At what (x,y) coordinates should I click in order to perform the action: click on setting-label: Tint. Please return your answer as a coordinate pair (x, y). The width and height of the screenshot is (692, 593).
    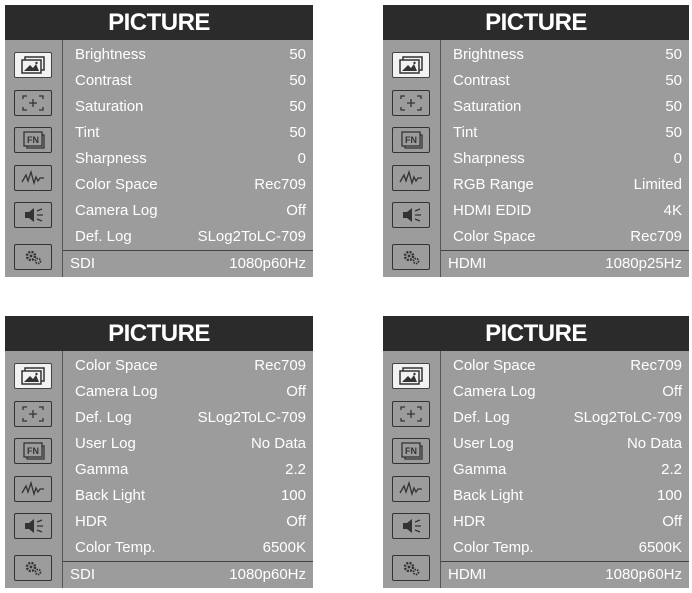
    Looking at the image, I should click on (465, 132).